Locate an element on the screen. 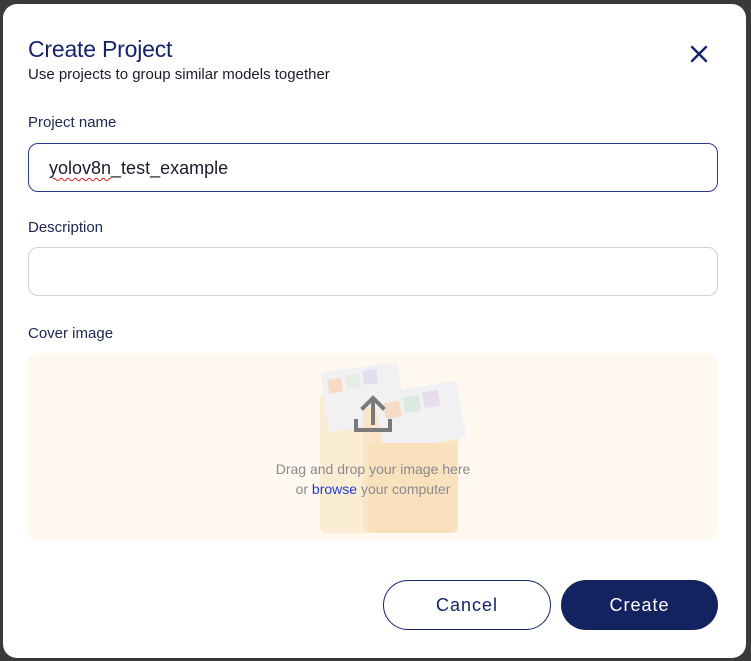 This screenshot has height=661, width=751. cover-image-label: Cover image is located at coordinates (71, 333).